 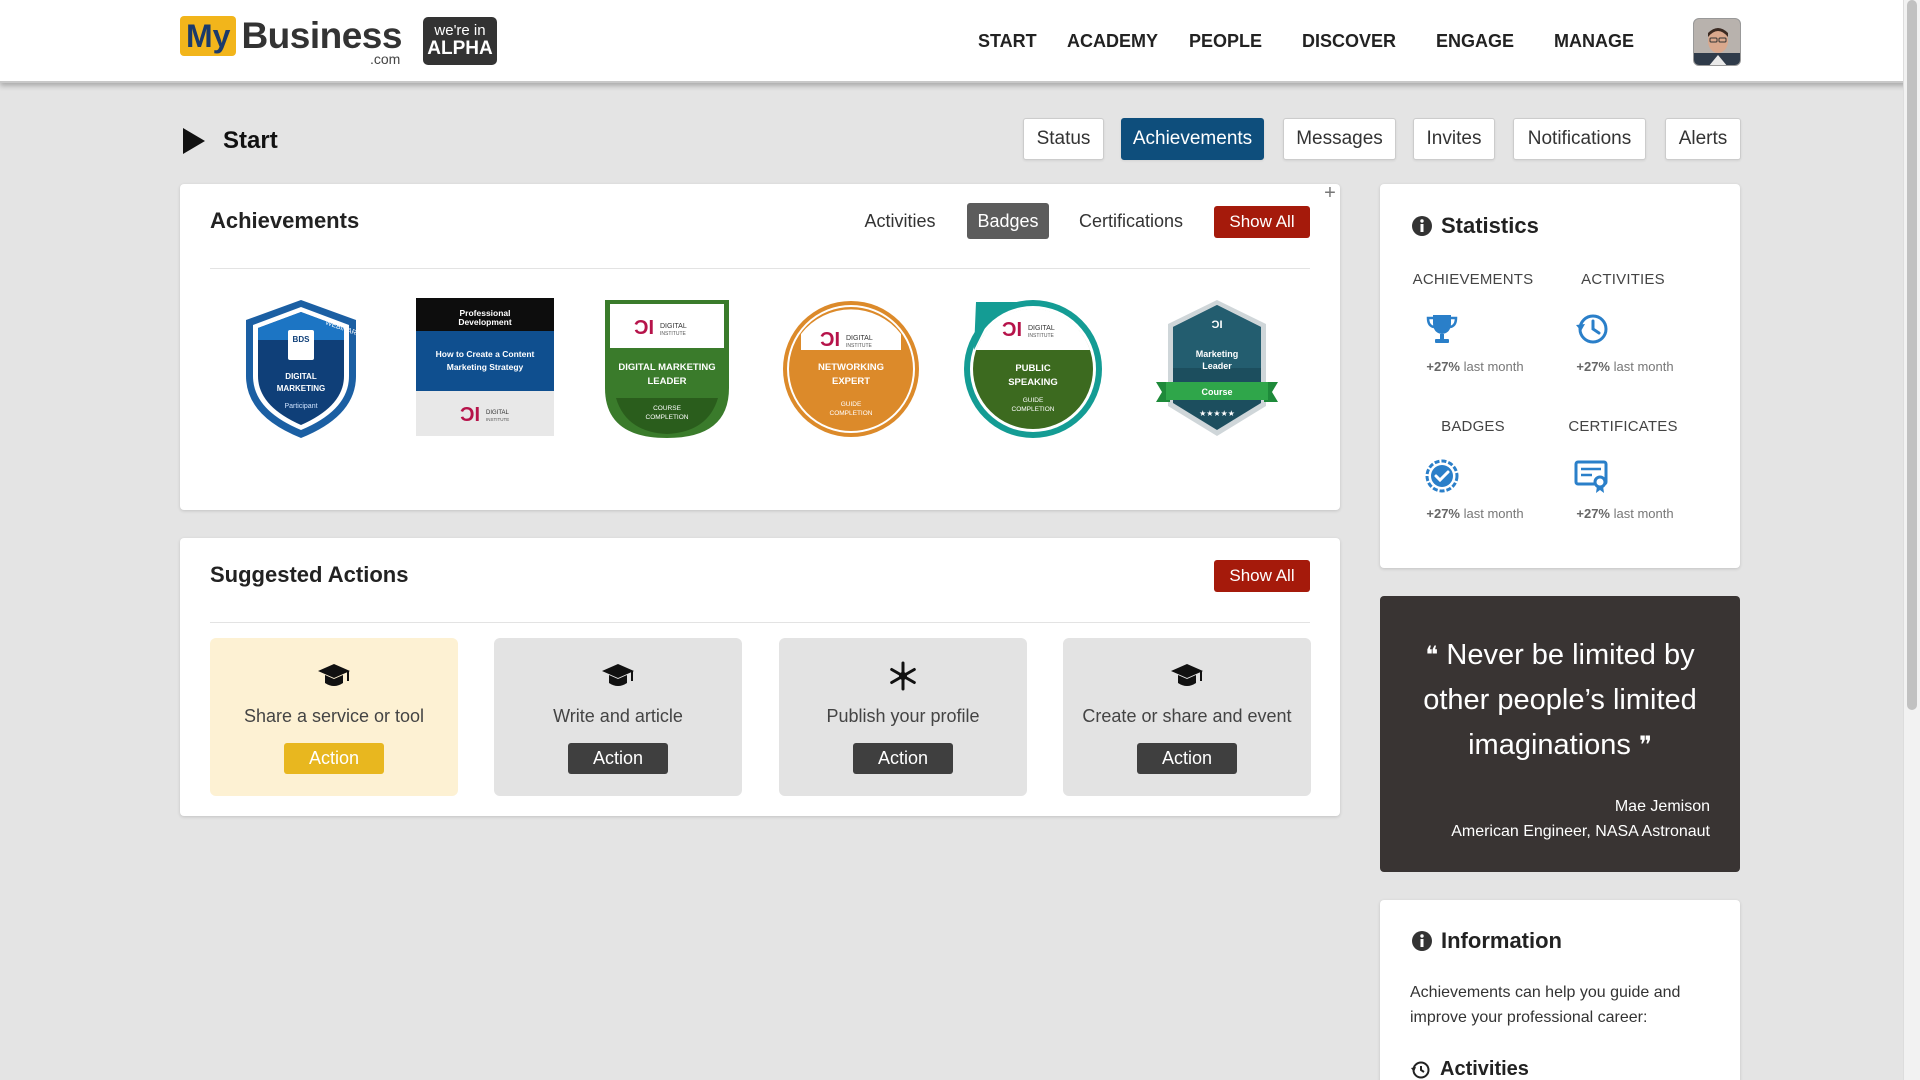 I want to click on stat-change: +27% last month, so click(x=1475, y=513).